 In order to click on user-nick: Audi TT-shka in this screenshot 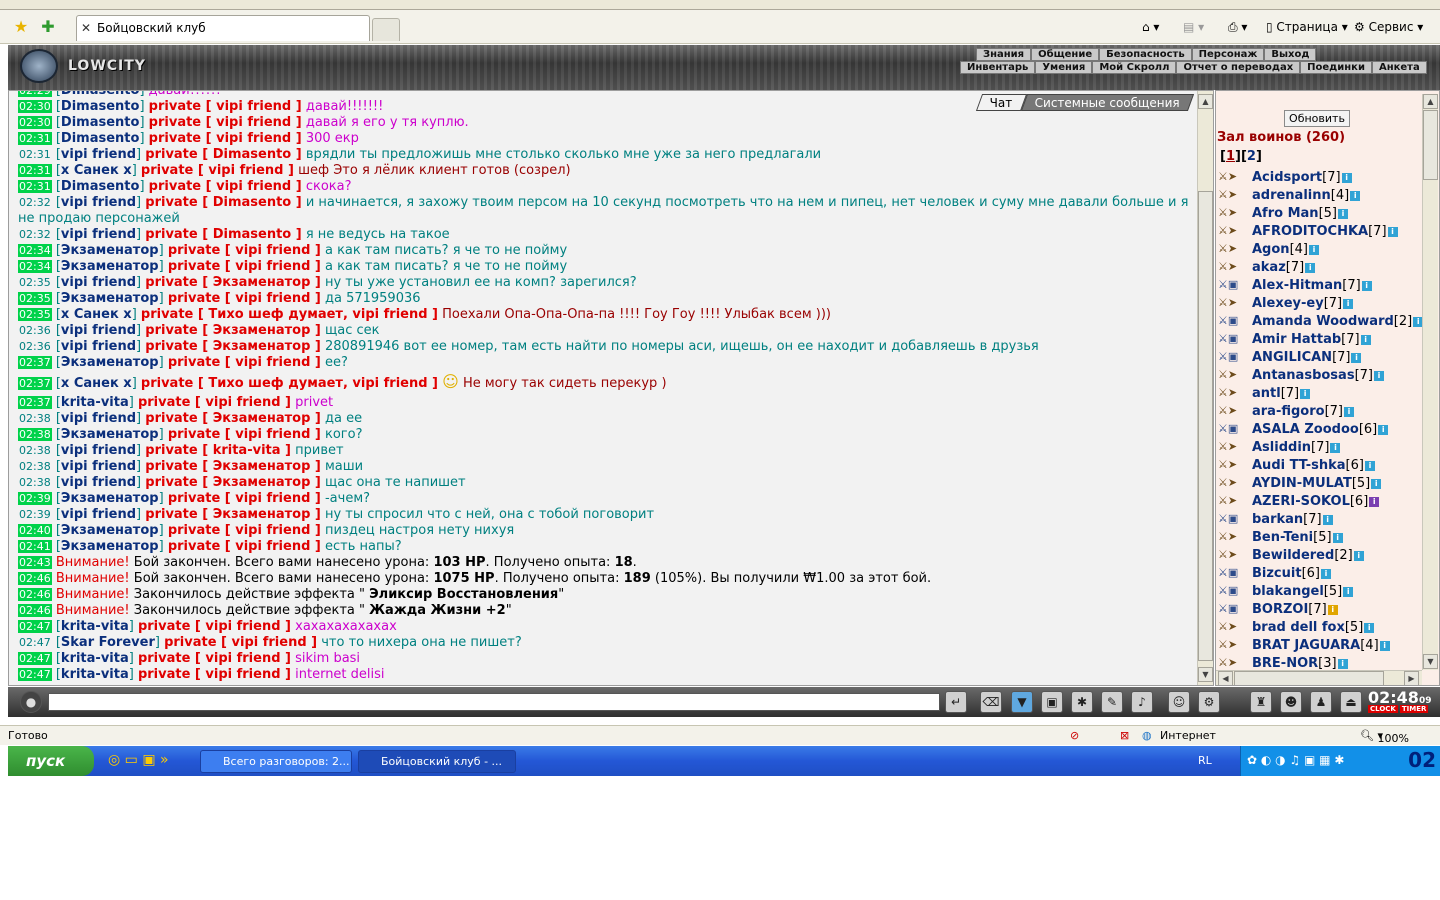, I will do `click(1299, 465)`.